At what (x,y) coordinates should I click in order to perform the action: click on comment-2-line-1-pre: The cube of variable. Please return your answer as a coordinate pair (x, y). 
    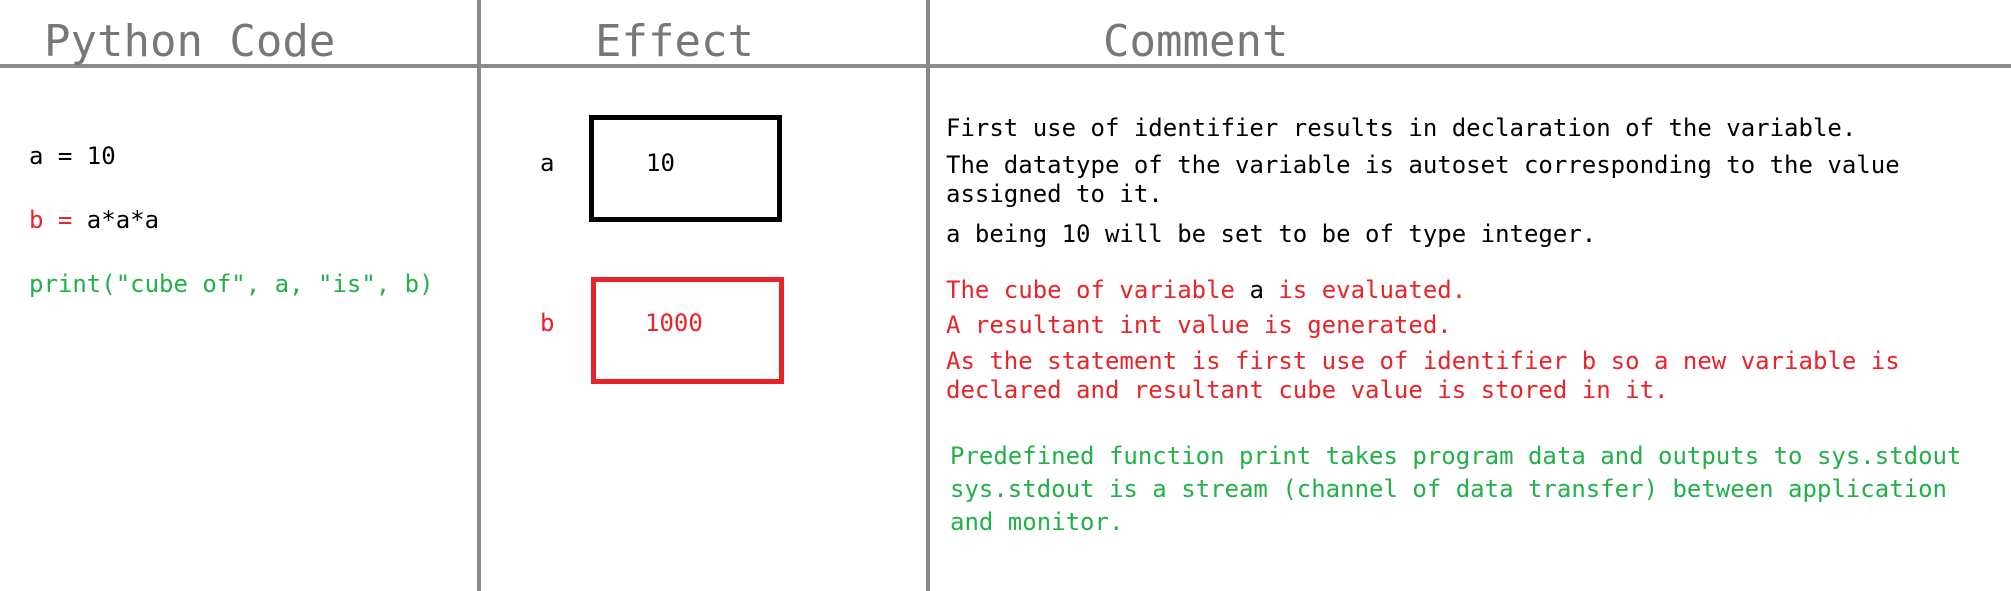
    Looking at the image, I should click on (1098, 290).